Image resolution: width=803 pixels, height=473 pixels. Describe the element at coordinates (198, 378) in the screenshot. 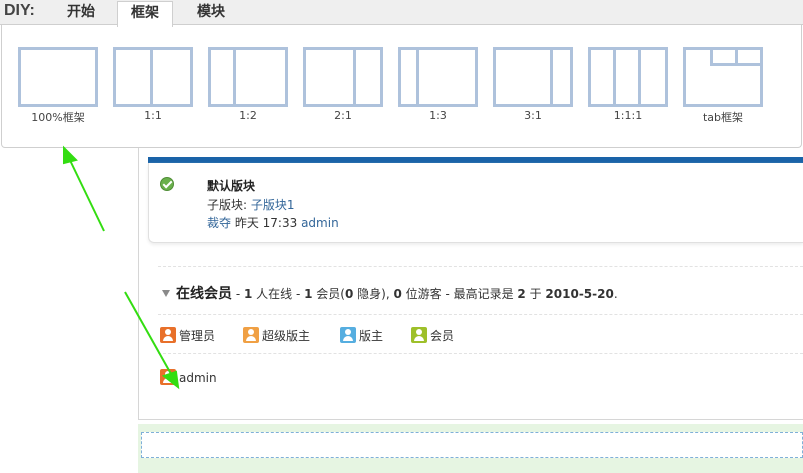

I see `online-user-name: admin` at that location.